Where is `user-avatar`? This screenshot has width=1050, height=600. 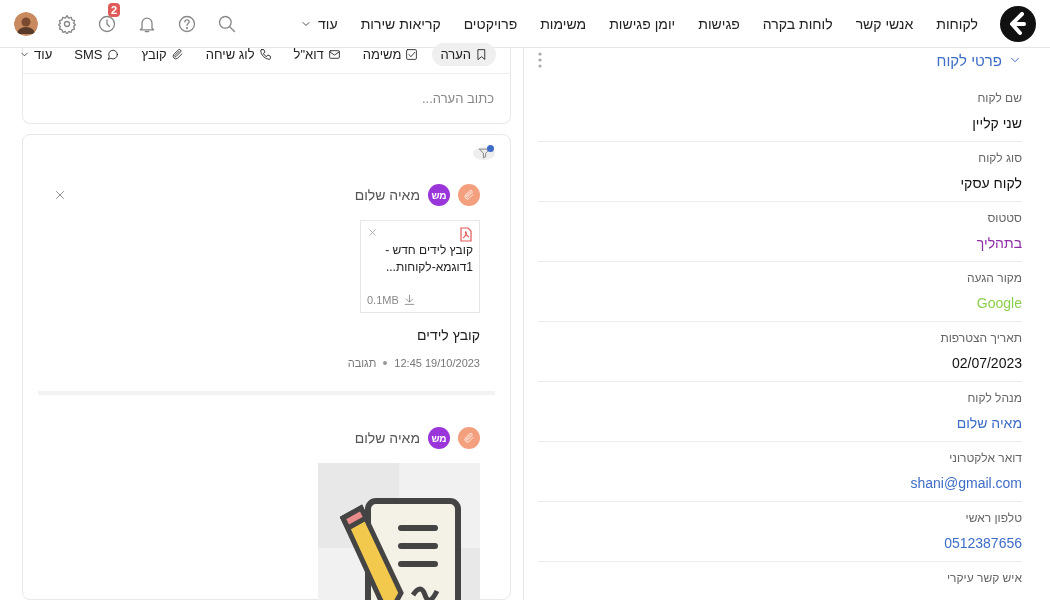
user-avatar is located at coordinates (26, 23).